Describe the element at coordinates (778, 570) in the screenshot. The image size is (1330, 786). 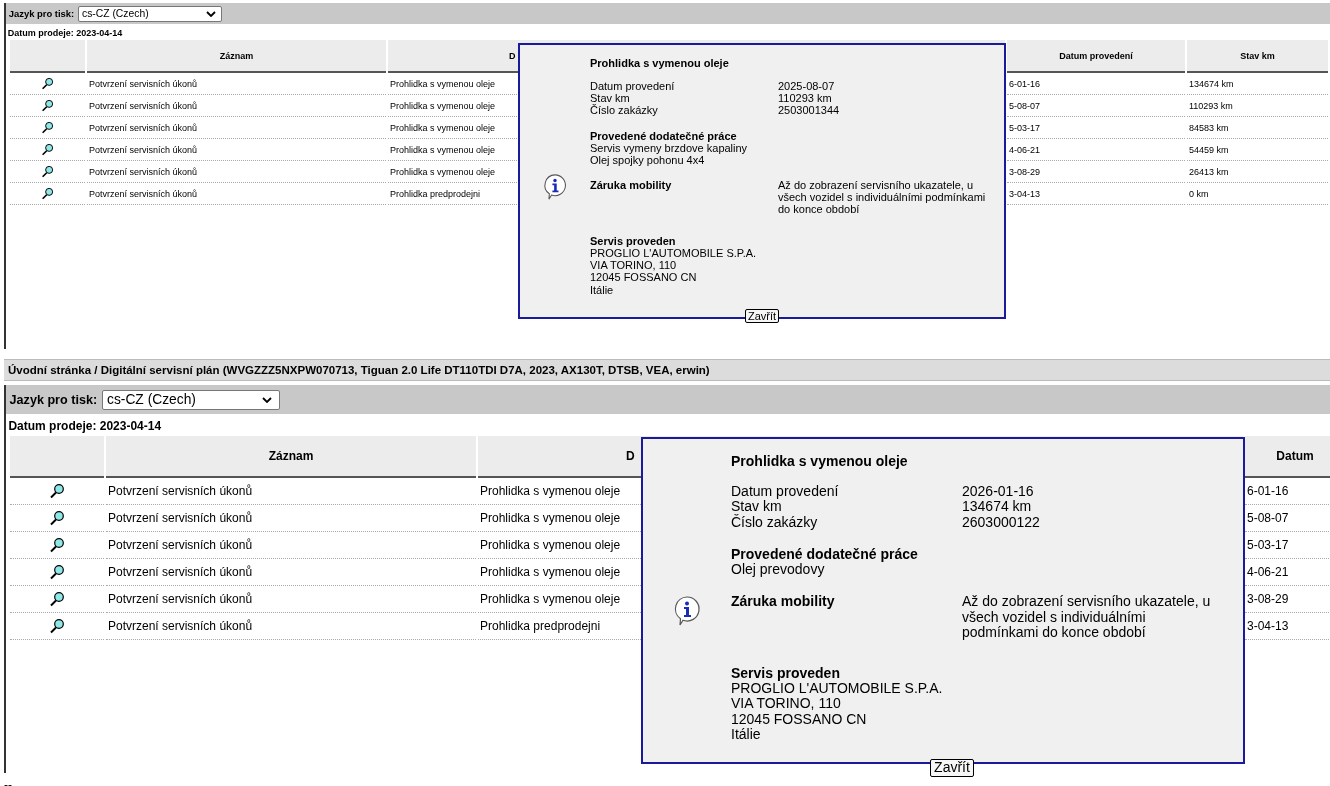
I see `work-item: Olej prevodovy` at that location.